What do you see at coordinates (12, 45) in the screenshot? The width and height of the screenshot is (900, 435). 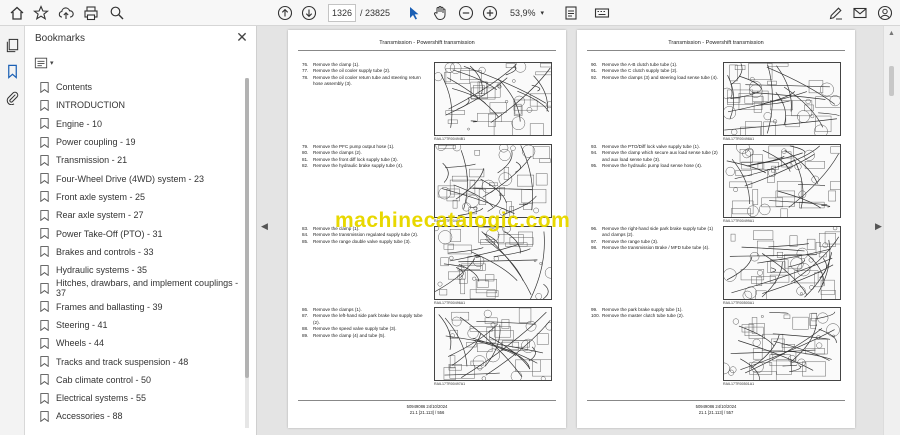 I see `page-thumbnails-icon` at bounding box center [12, 45].